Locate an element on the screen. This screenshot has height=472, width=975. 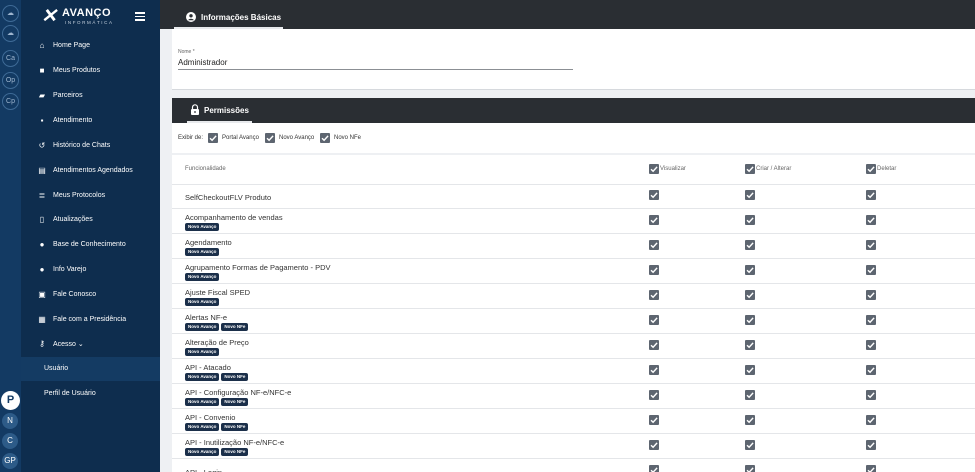
rail-app-p: P is located at coordinates (10, 400).